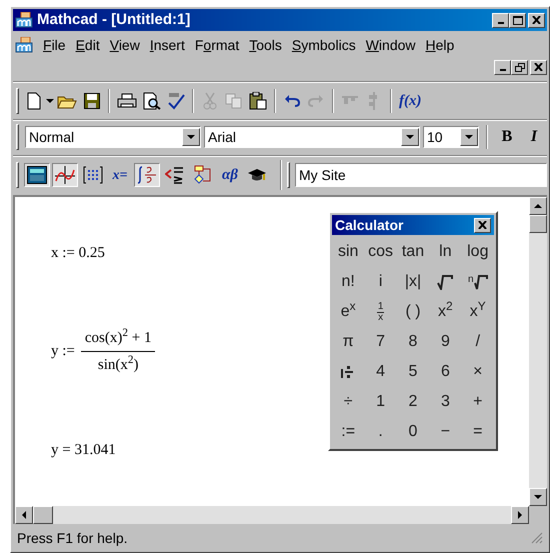 This screenshot has height=553, width=550. I want to click on calculator-key: i, so click(380, 282).